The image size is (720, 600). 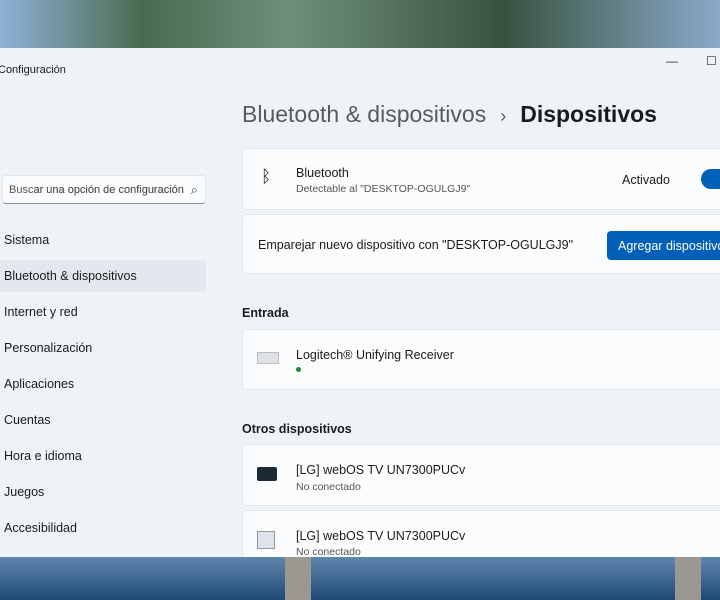 I want to click on media-device-icon, so click(x=266, y=540).